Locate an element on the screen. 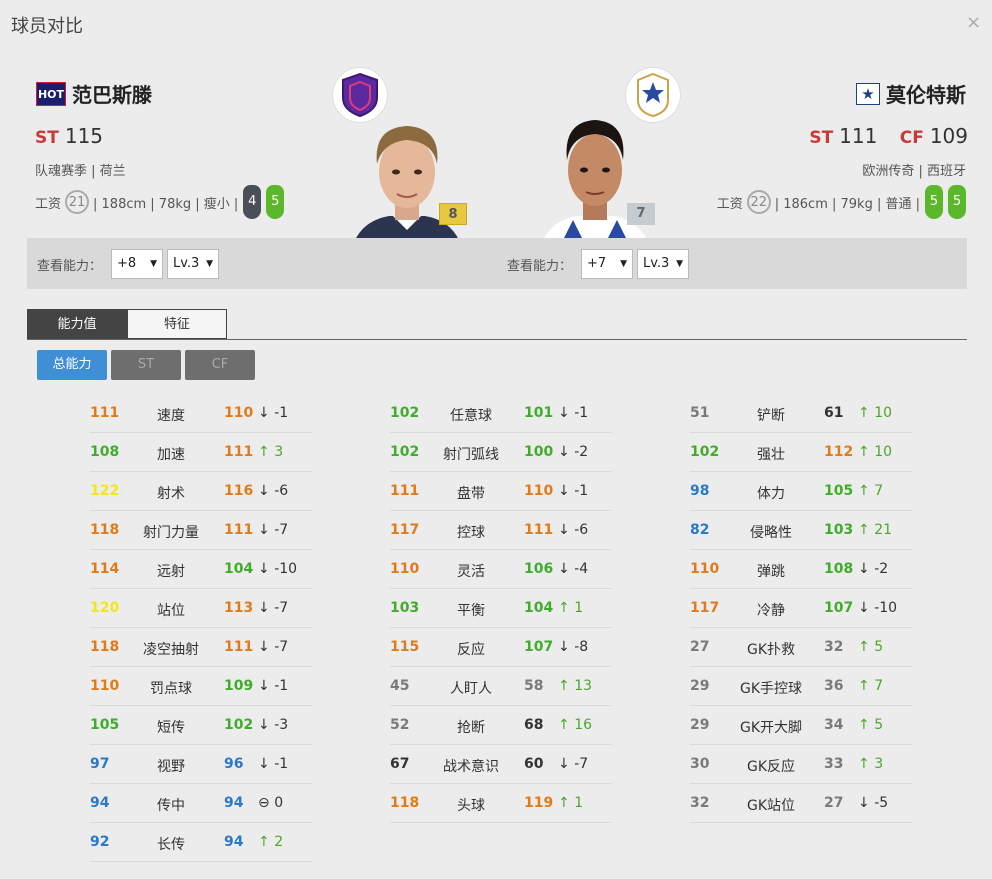 The width and height of the screenshot is (992, 879). right-stat-value: 105 is located at coordinates (839, 491).